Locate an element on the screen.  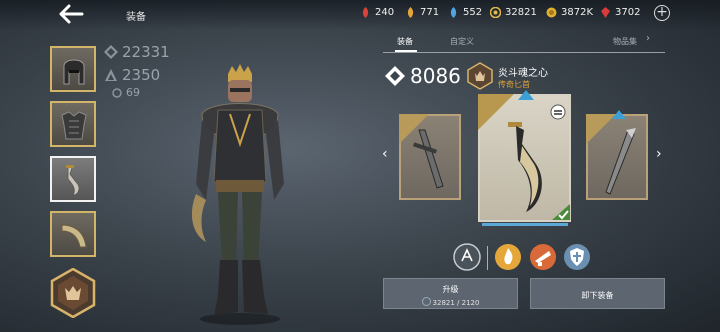
unequip-button: 卸下装备 is located at coordinates (597, 293).